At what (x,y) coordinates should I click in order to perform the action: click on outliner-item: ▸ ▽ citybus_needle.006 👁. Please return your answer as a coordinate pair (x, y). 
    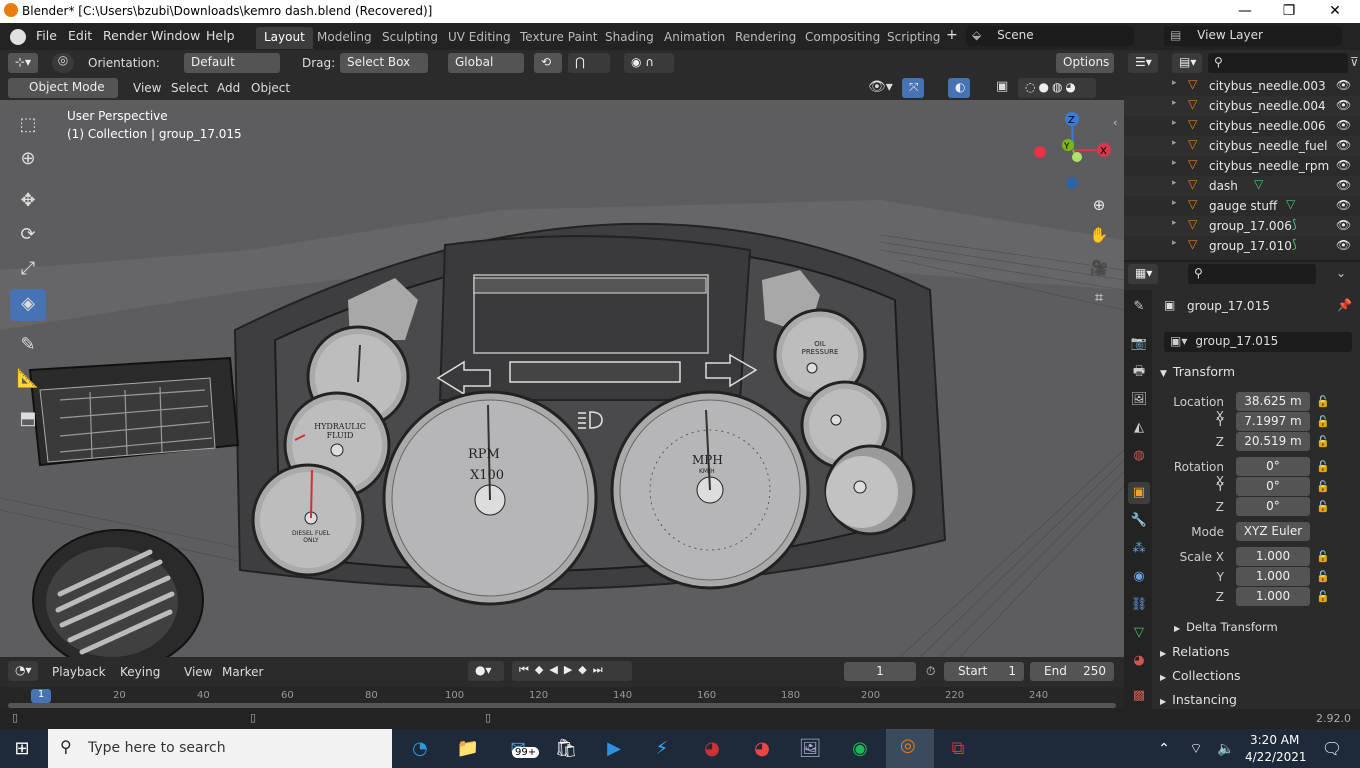
    Looking at the image, I should click on (1242, 126).